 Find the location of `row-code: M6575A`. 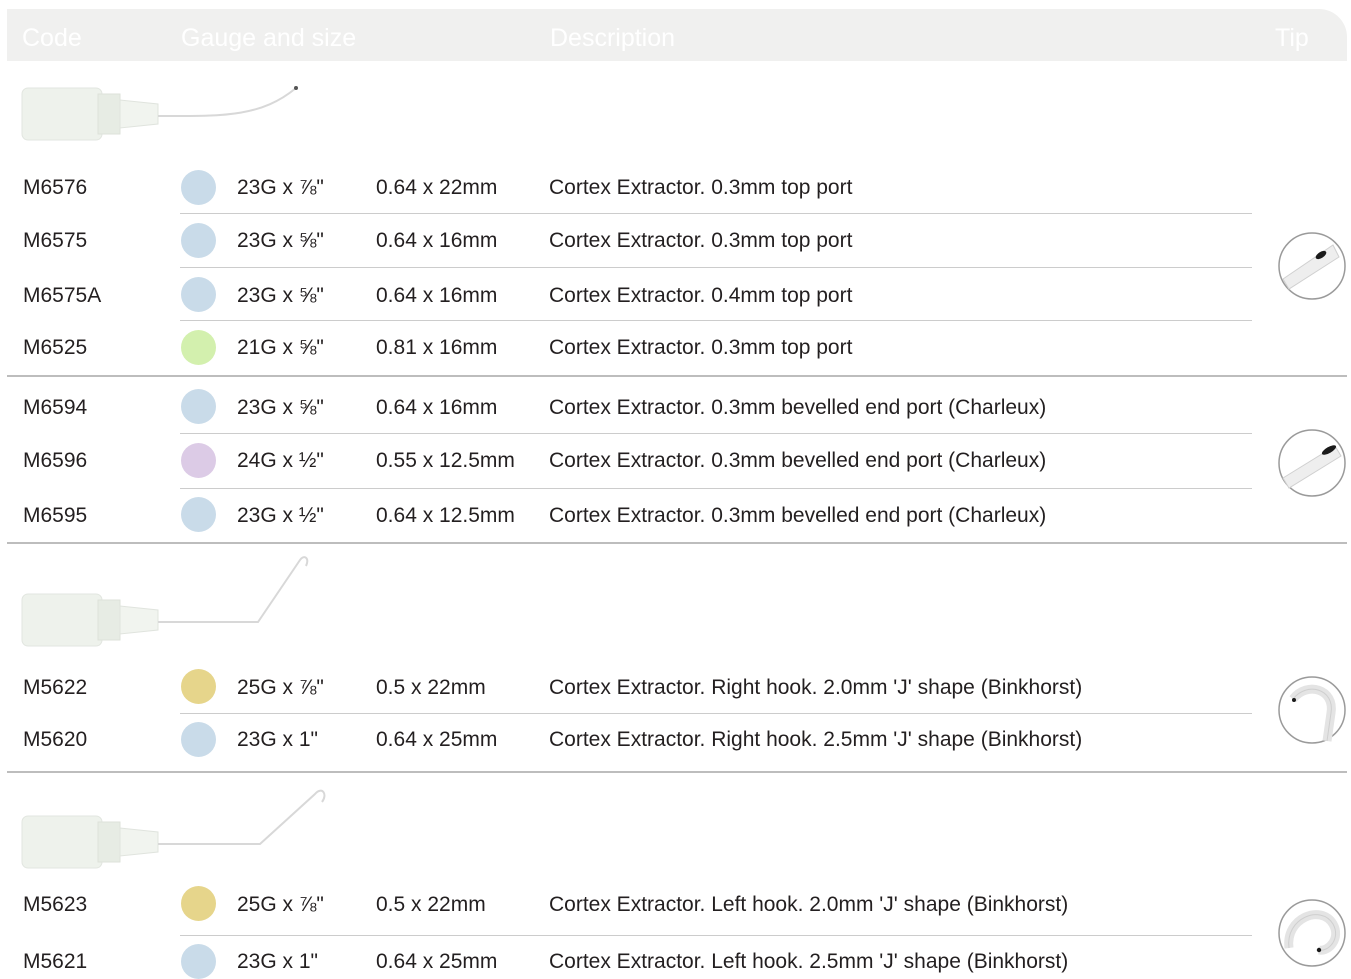

row-code: M6575A is located at coordinates (62, 295).